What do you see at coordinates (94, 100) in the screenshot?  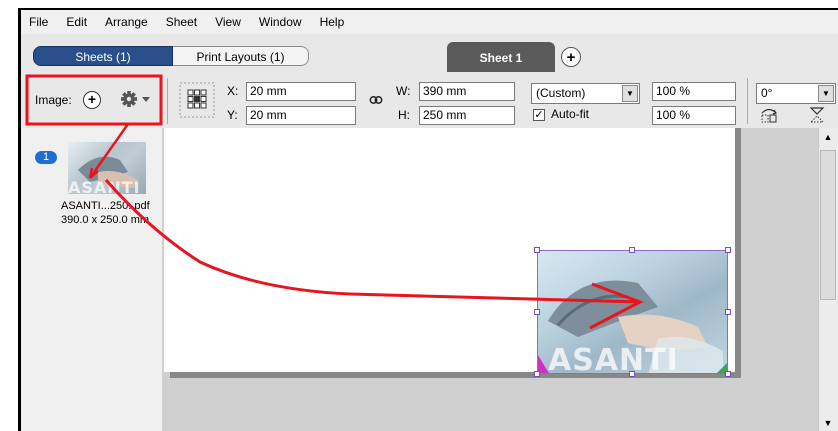 I see `annotation-highlight-box` at bounding box center [94, 100].